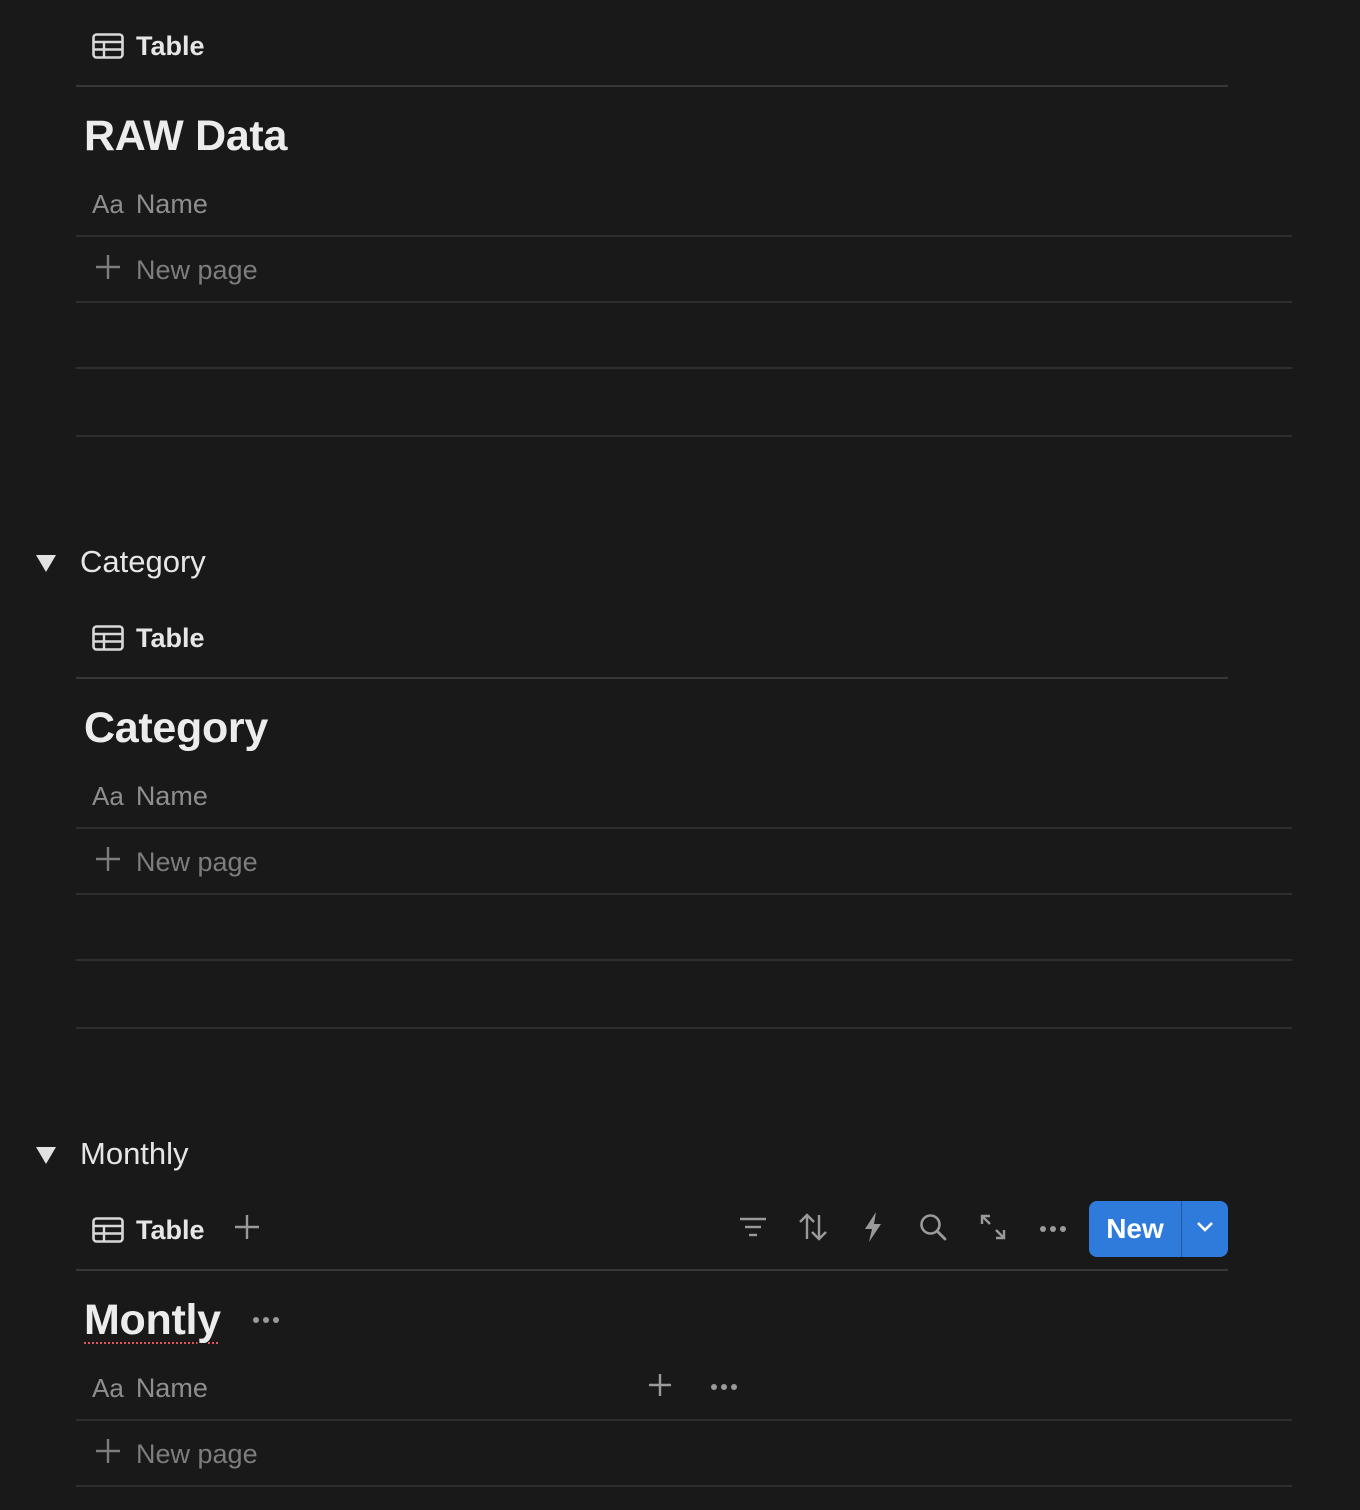 This screenshot has width=1360, height=1510. I want to click on automation-button, so click(873, 1229).